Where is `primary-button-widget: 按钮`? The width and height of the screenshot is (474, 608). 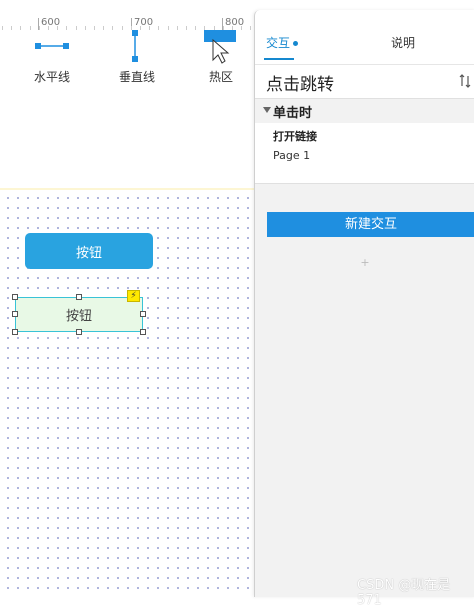
primary-button-widget: 按钮 is located at coordinates (89, 251).